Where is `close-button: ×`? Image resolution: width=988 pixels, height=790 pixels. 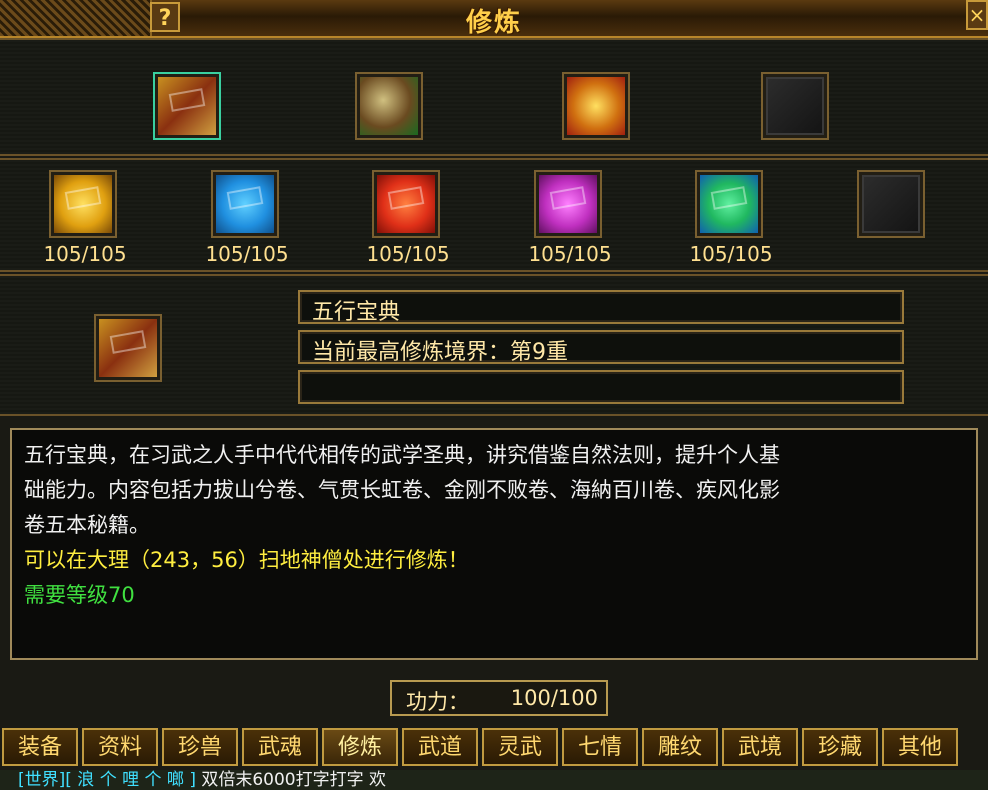
close-button: × is located at coordinates (977, 15).